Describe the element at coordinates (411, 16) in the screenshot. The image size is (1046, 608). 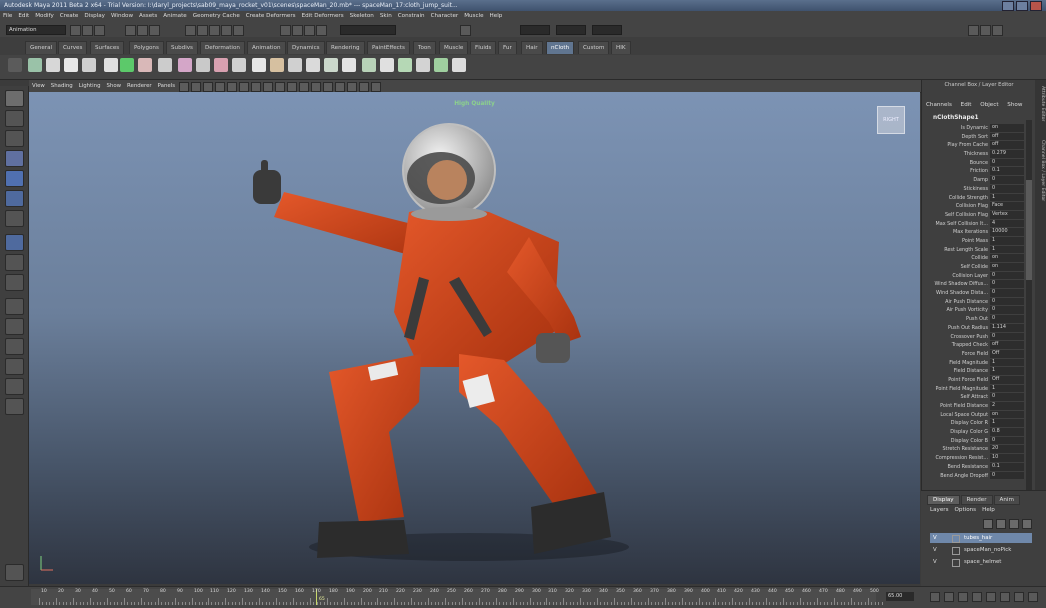
I see `menu-constrain: Constrain` at that location.